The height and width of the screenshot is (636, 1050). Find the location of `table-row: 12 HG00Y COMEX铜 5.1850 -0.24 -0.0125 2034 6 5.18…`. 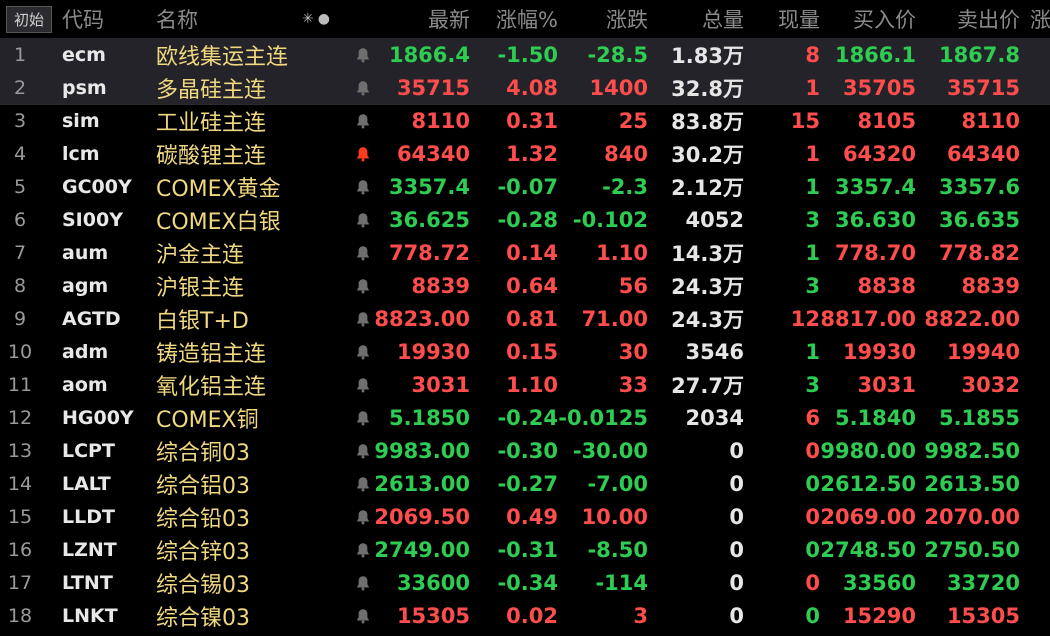

table-row: 12 HG00Y COMEX铜 5.1850 -0.24 -0.0125 2034 6 5.18… is located at coordinates (525, 417).